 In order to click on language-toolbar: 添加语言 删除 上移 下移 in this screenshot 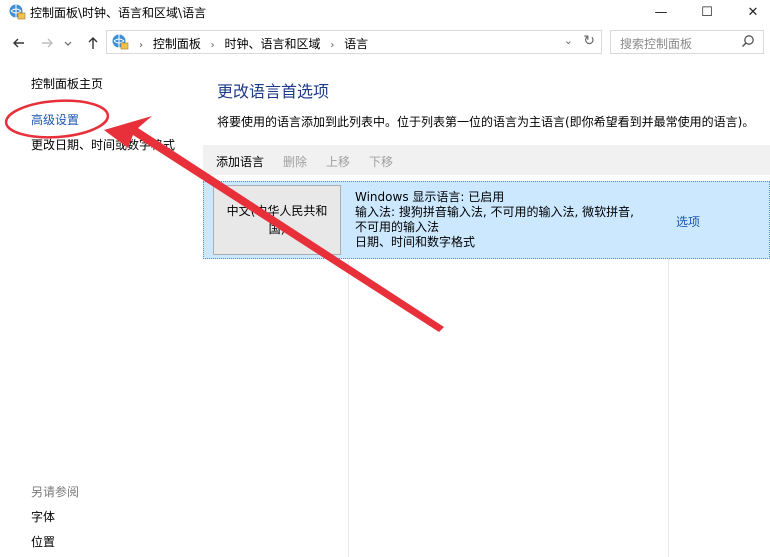, I will do `click(486, 160)`.